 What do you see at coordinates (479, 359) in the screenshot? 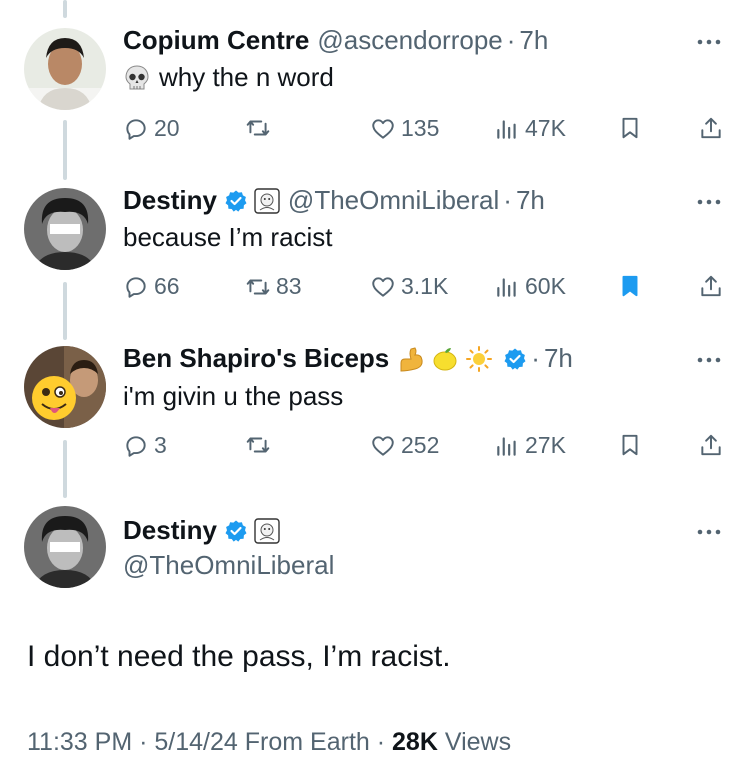
I see `sun-emoji` at bounding box center [479, 359].